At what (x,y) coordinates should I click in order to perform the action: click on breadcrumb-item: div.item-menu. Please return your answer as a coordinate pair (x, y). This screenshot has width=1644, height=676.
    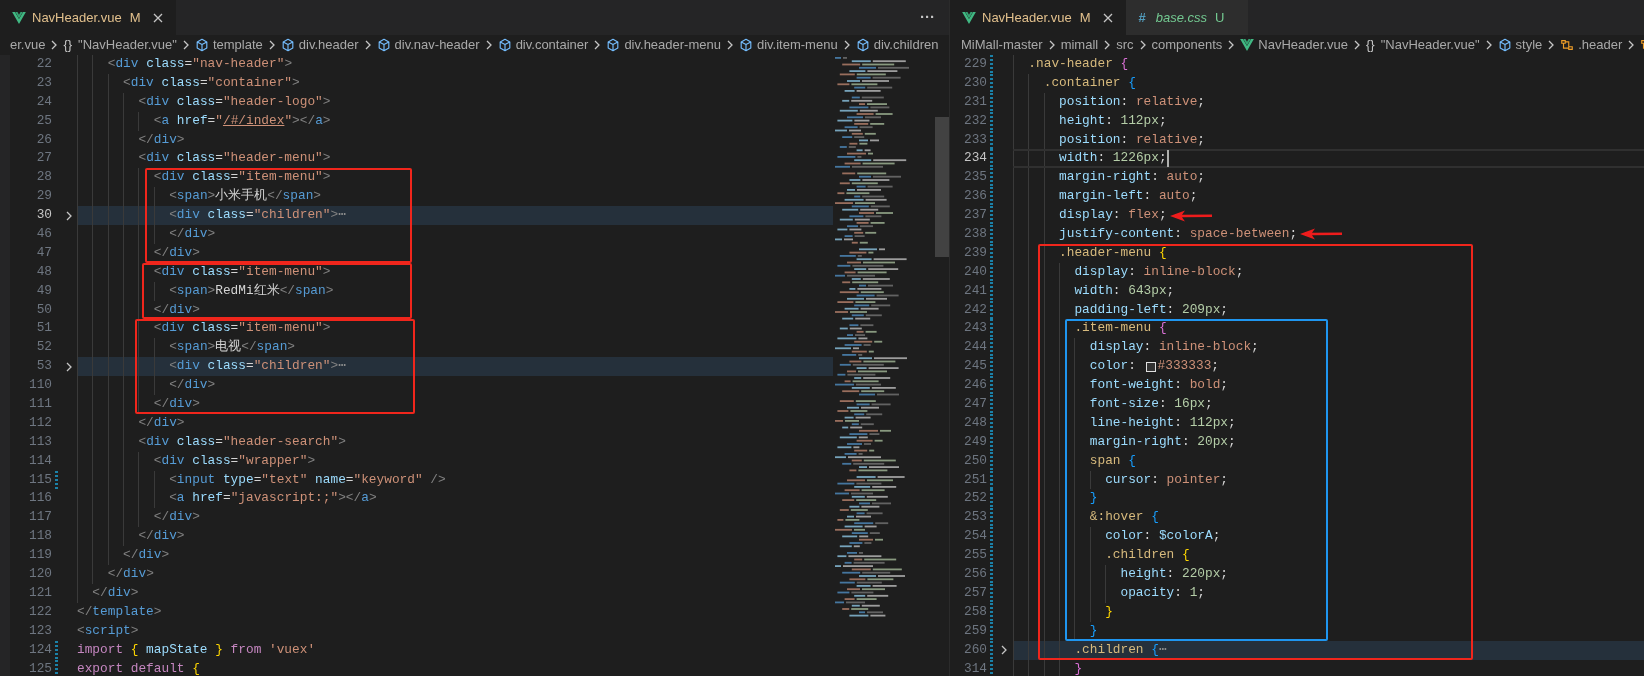
    Looking at the image, I should click on (788, 45).